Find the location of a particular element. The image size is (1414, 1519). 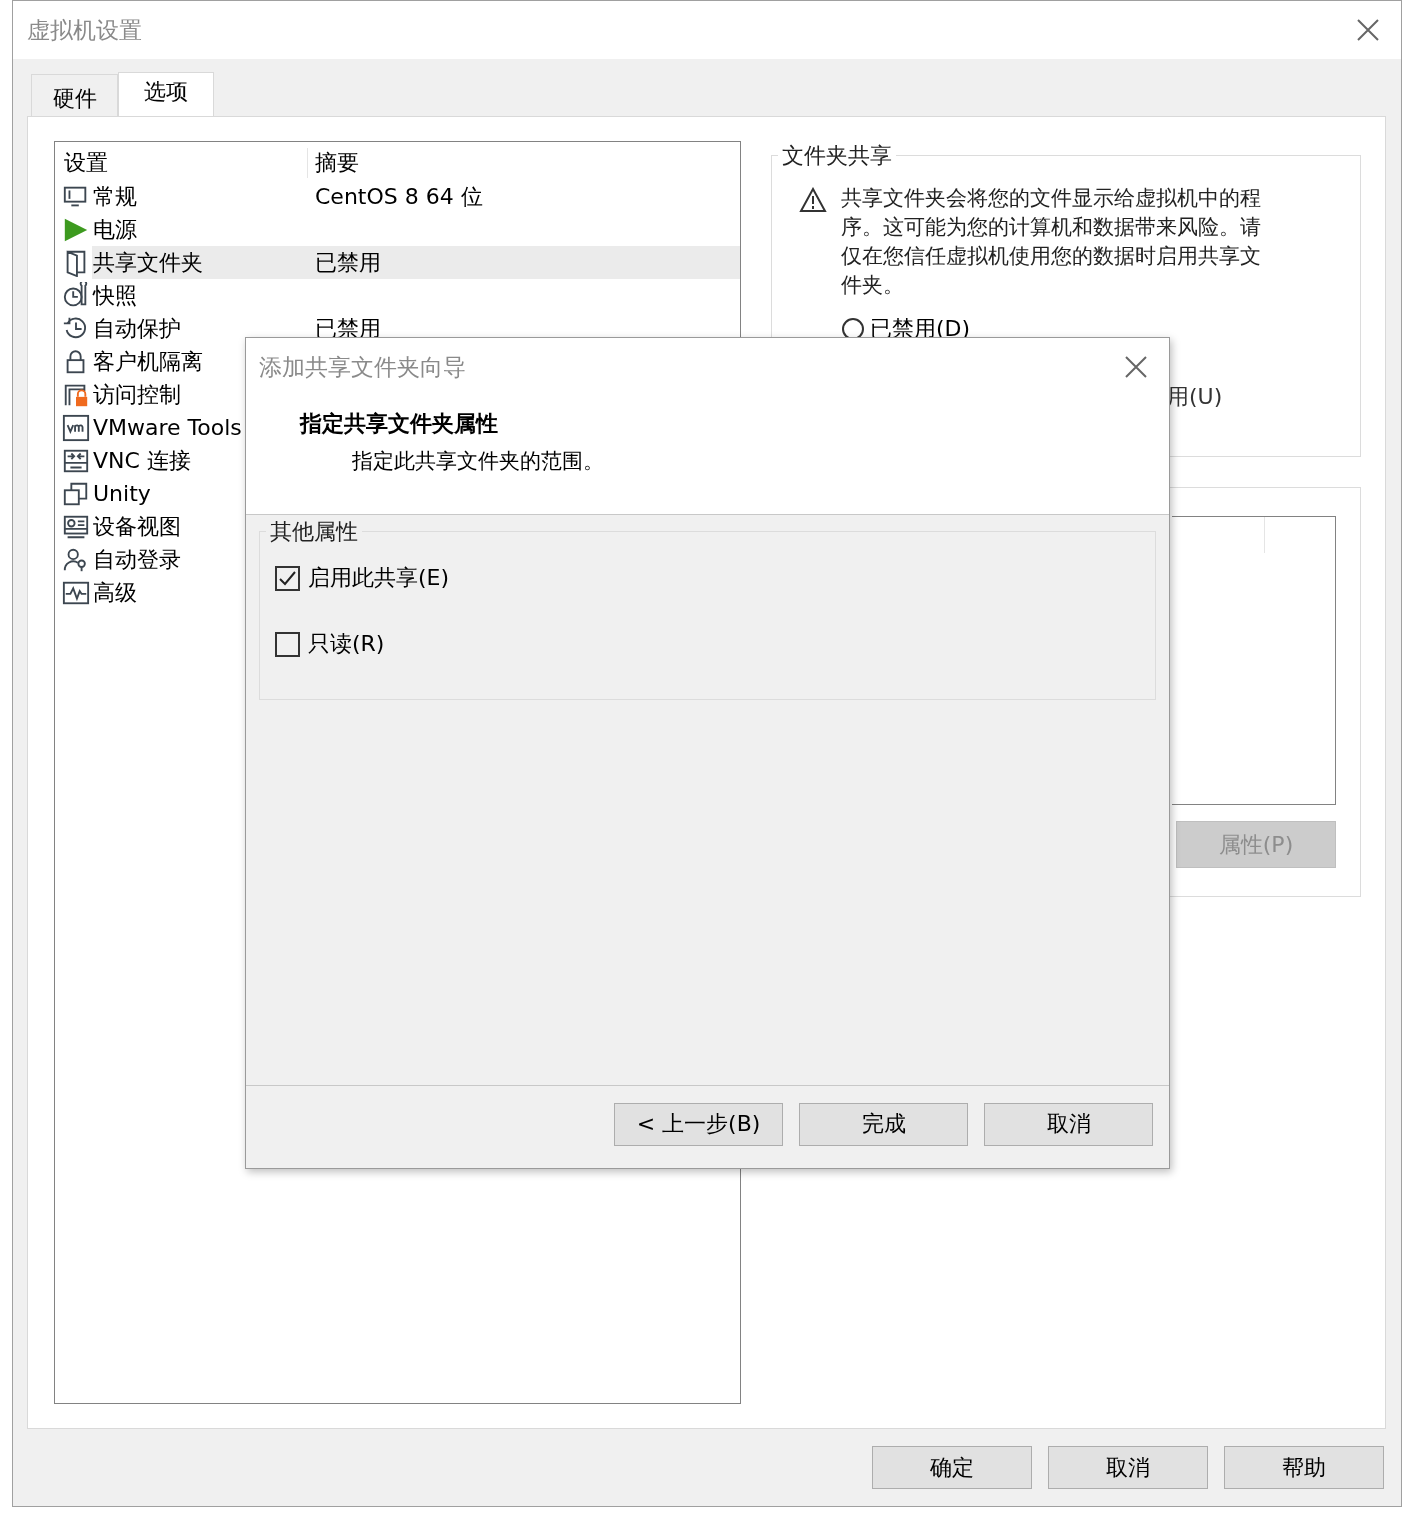

warning-text: 共享文件夹会将您的文件显示给虚拟机中的程序。这可能为您的计算机和数据带来风险。请仅在您信任虚拟机使用您的数据时启用共享文件夹。 is located at coordinates (1051, 242).